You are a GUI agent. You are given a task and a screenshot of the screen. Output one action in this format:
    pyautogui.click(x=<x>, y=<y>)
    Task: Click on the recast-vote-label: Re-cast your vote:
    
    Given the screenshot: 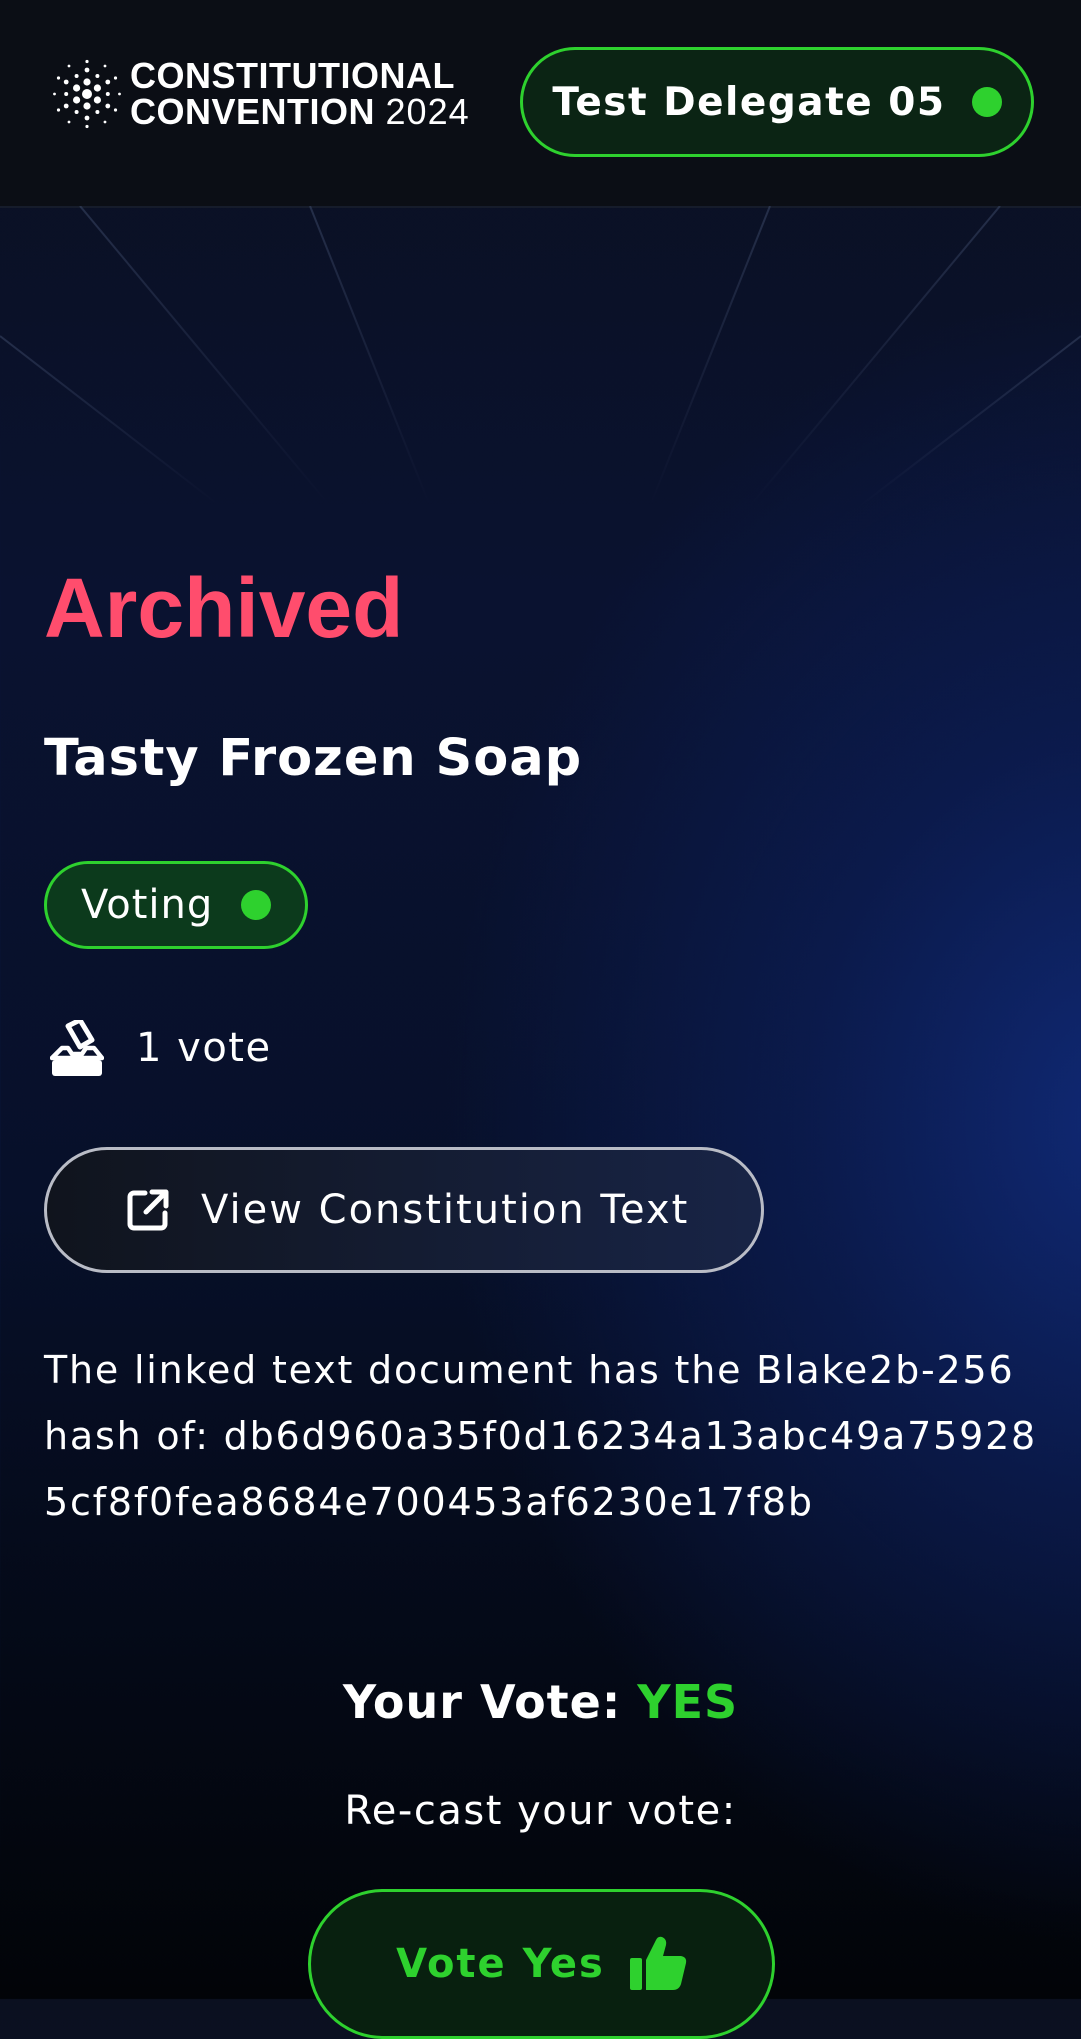 What is the action you would take?
    pyautogui.click(x=540, y=1811)
    